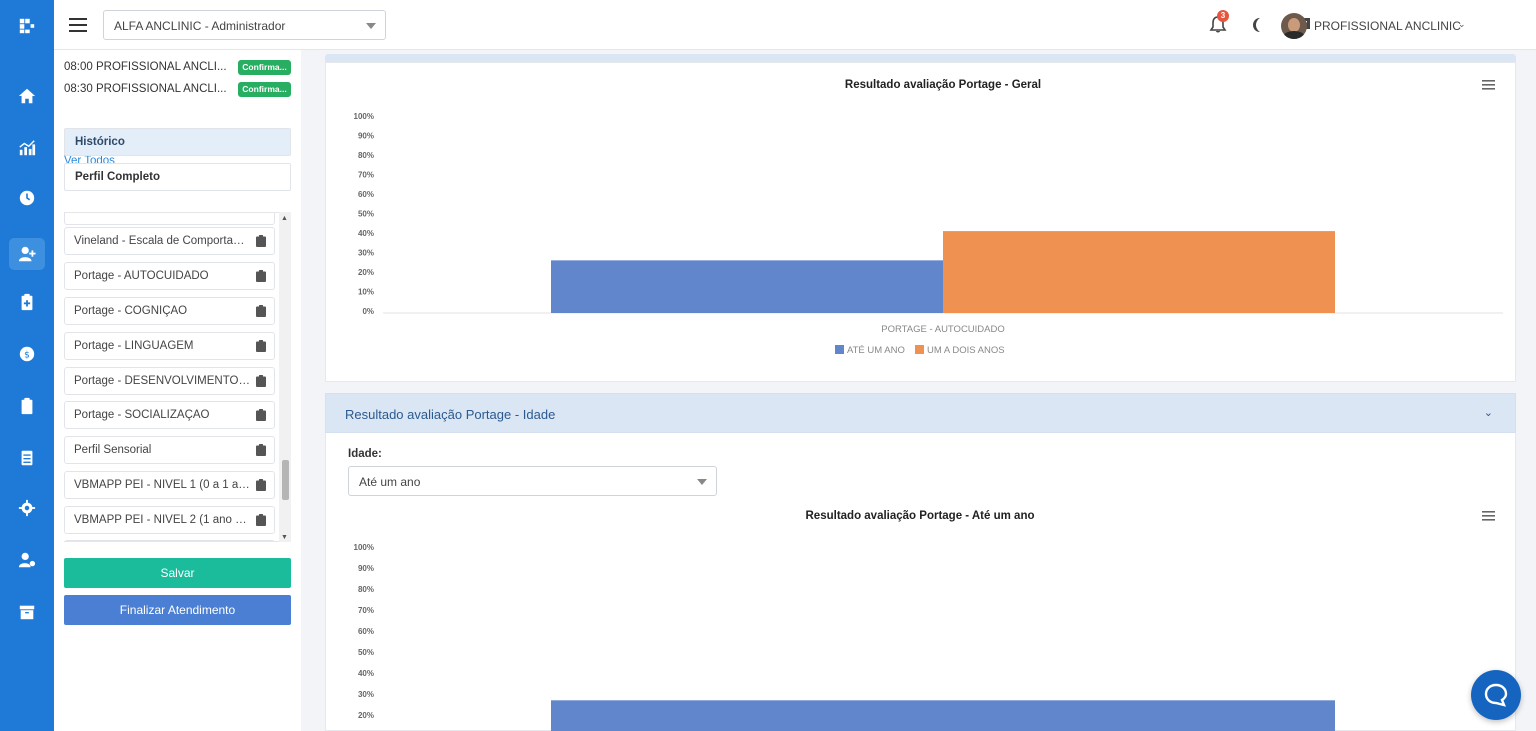 The width and height of the screenshot is (1536, 731). What do you see at coordinates (27, 508) in the screenshot?
I see `gear-icon` at bounding box center [27, 508].